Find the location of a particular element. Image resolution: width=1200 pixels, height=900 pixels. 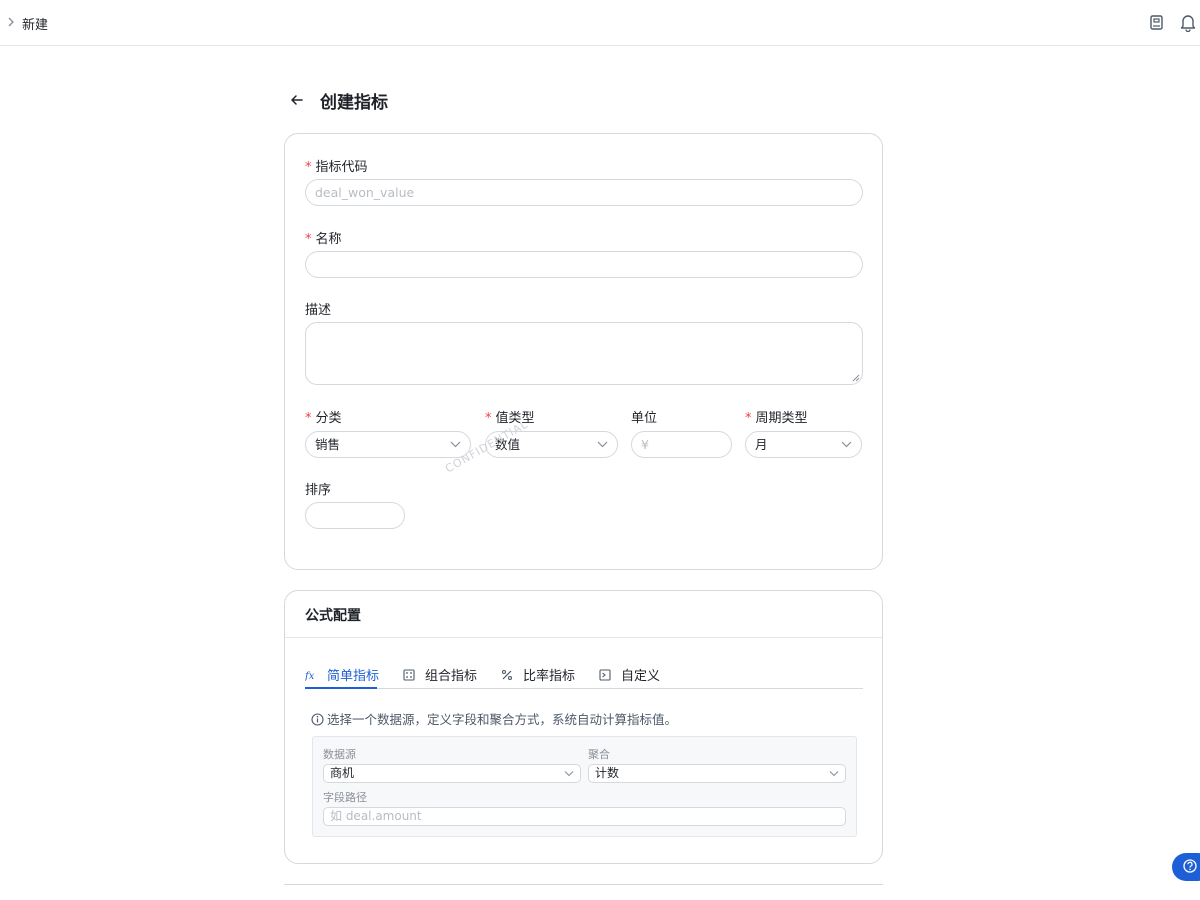

name-input is located at coordinates (584, 264).